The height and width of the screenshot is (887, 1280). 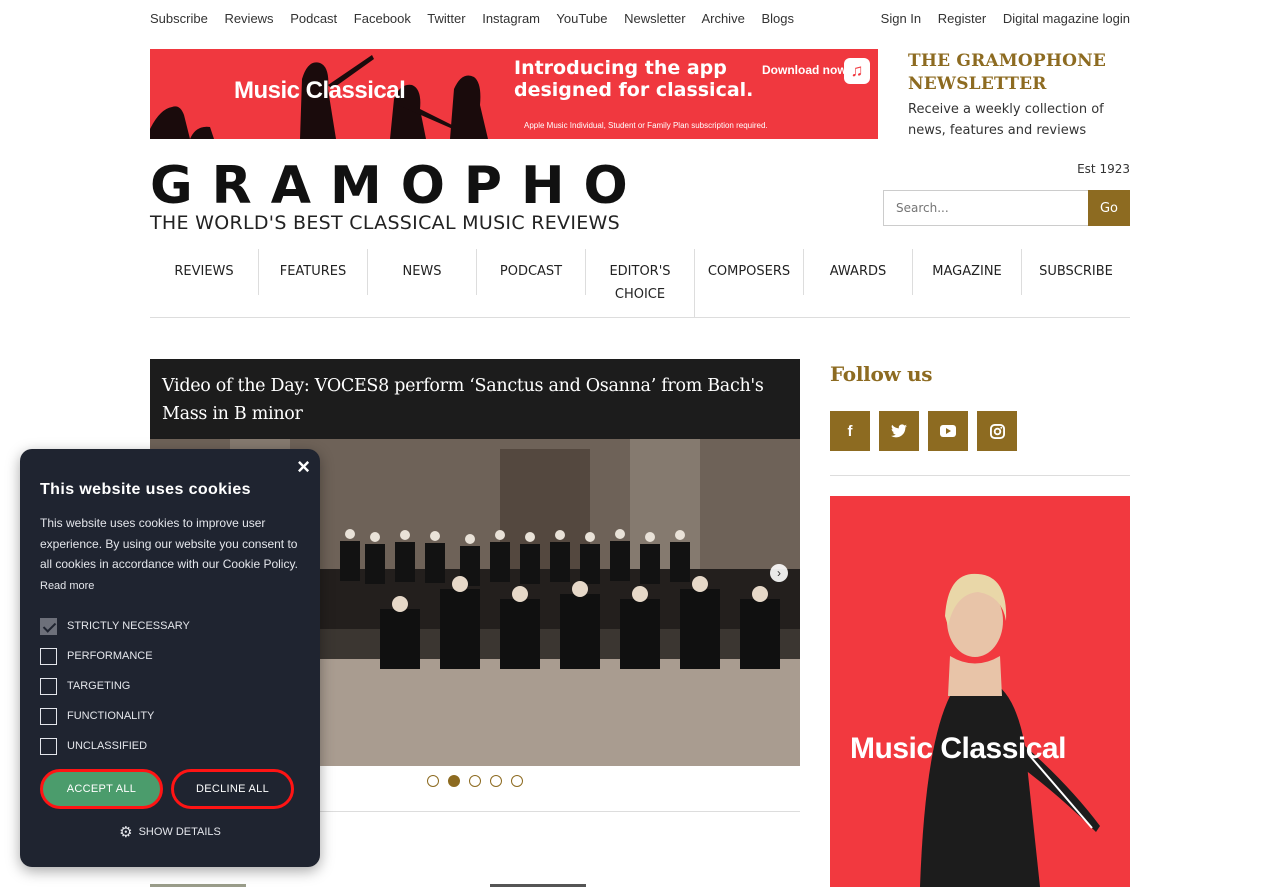 What do you see at coordinates (248, 18) in the screenshot?
I see `top-link-reviews: Reviews` at bounding box center [248, 18].